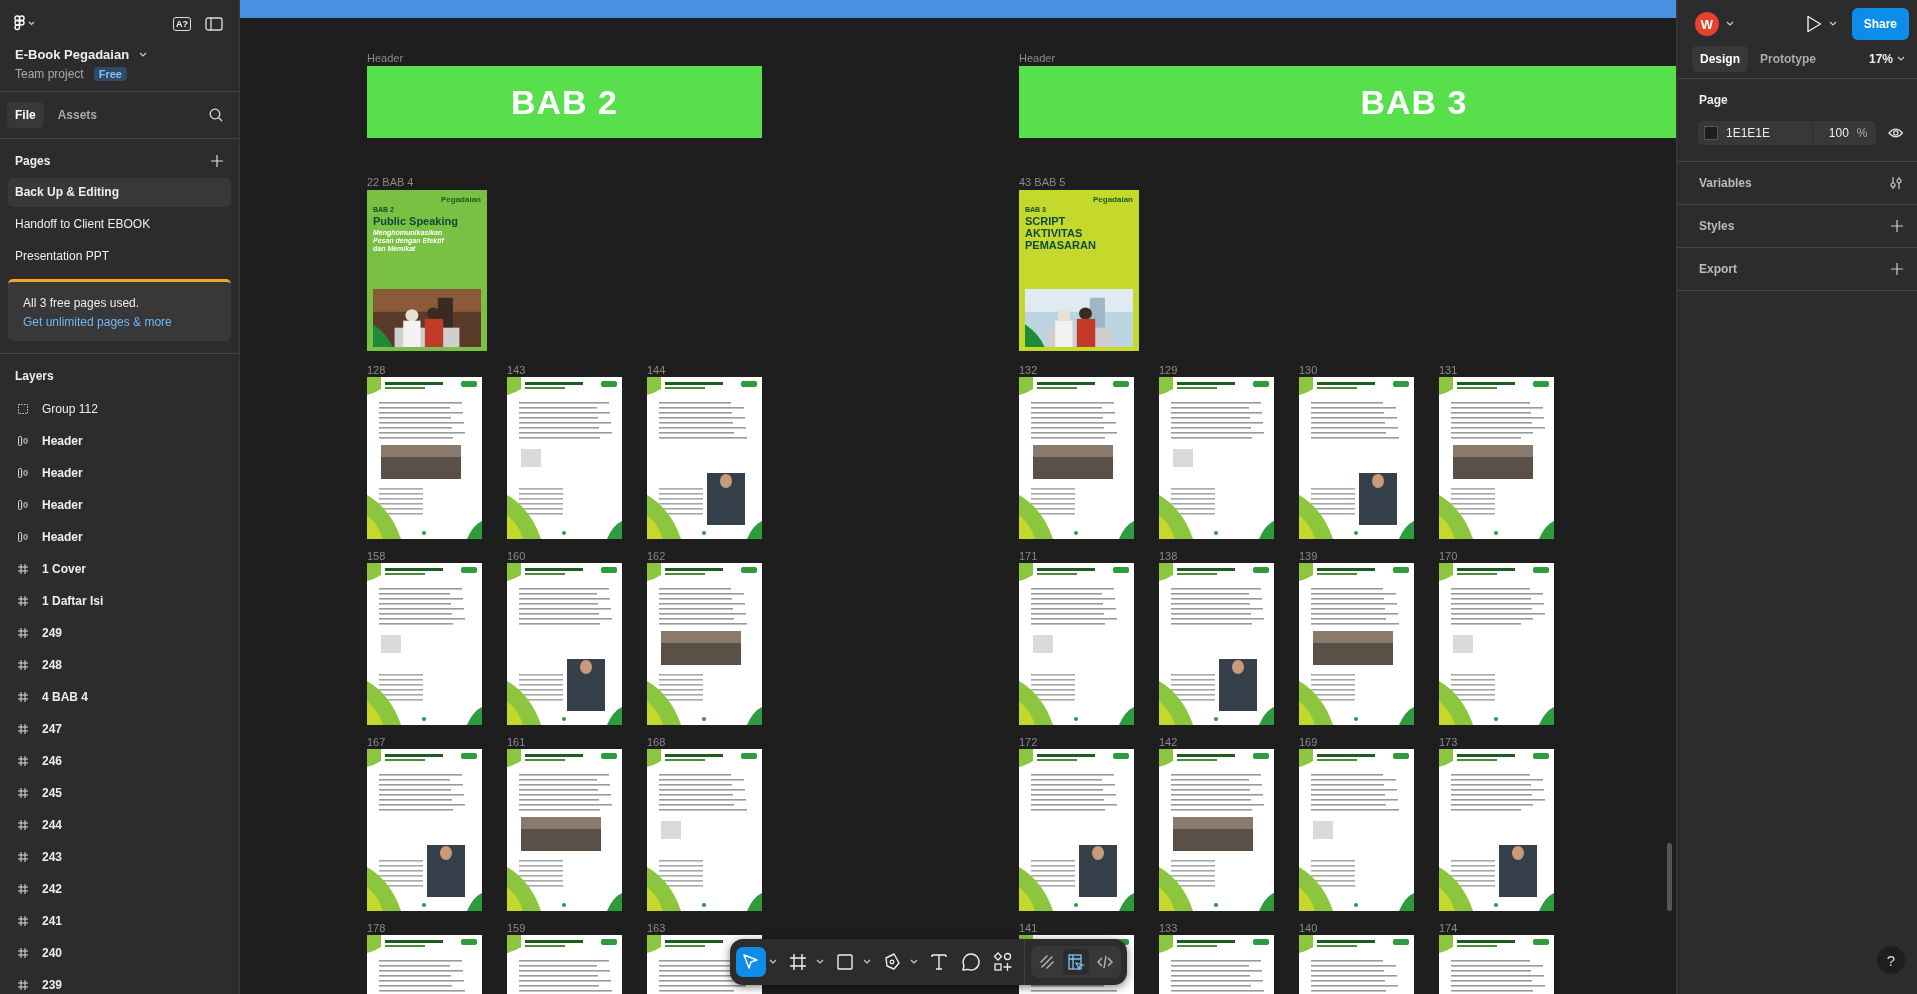 This screenshot has width=1917, height=994. Describe the element at coordinates (52, 985) in the screenshot. I see `layer-item: 239` at that location.